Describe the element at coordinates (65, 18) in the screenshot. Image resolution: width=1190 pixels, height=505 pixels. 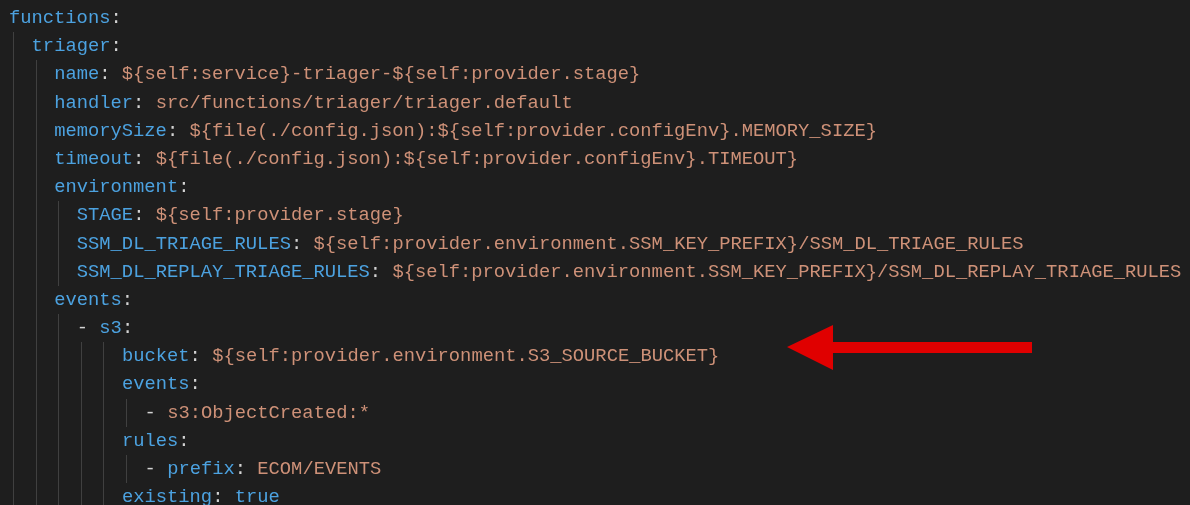
I see `code-line: functions:` at that location.